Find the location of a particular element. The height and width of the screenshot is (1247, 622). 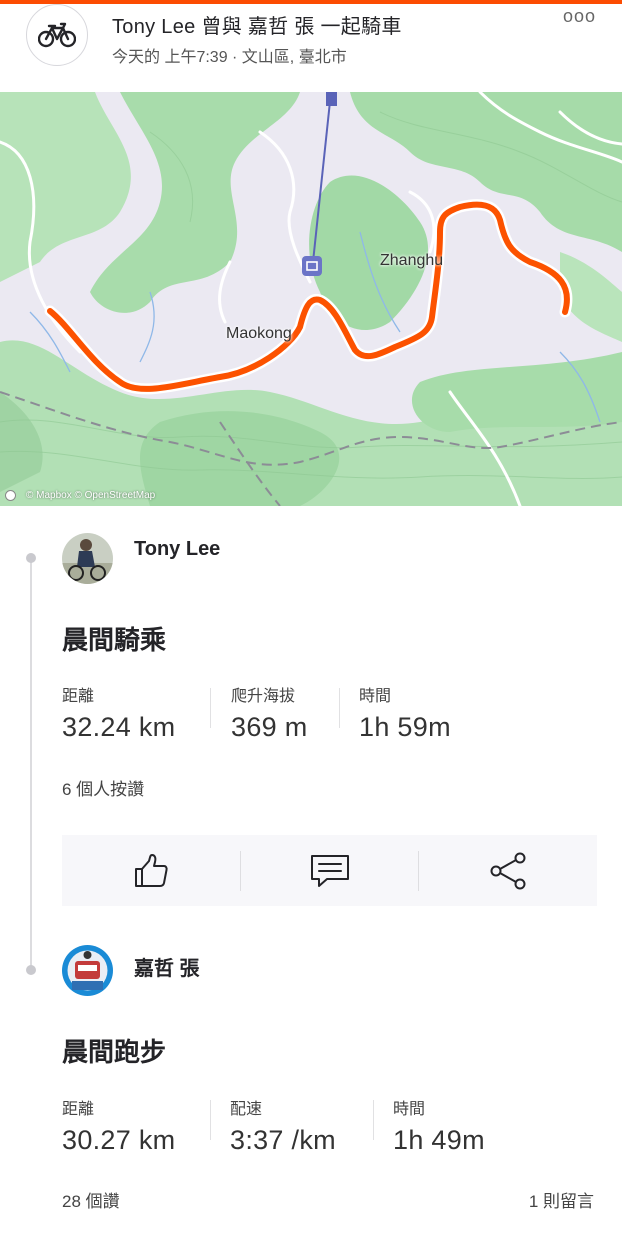

comment-count: 1 則留言 is located at coordinates (561, 1199).